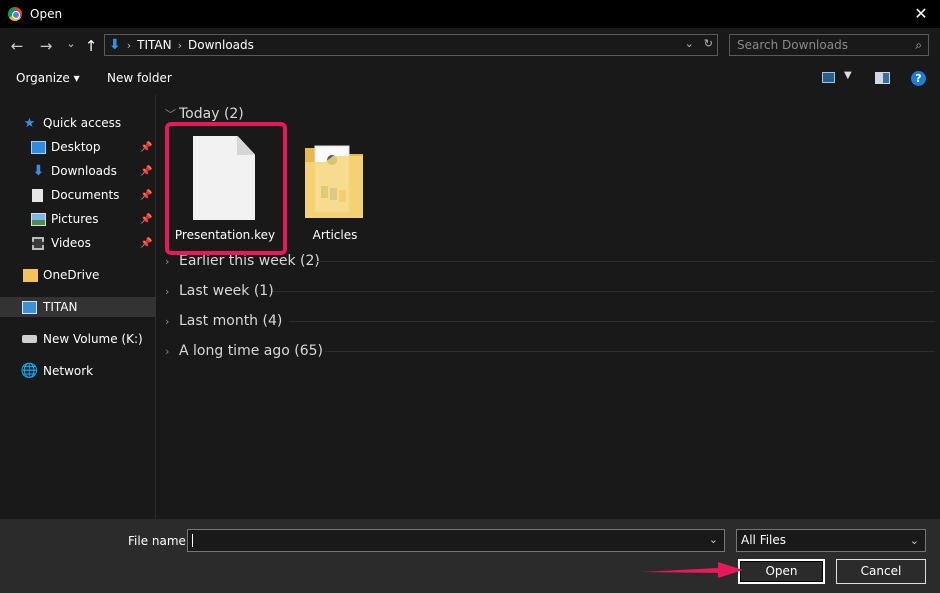  I want to click on chevron-down-icon: ▼, so click(848, 75).